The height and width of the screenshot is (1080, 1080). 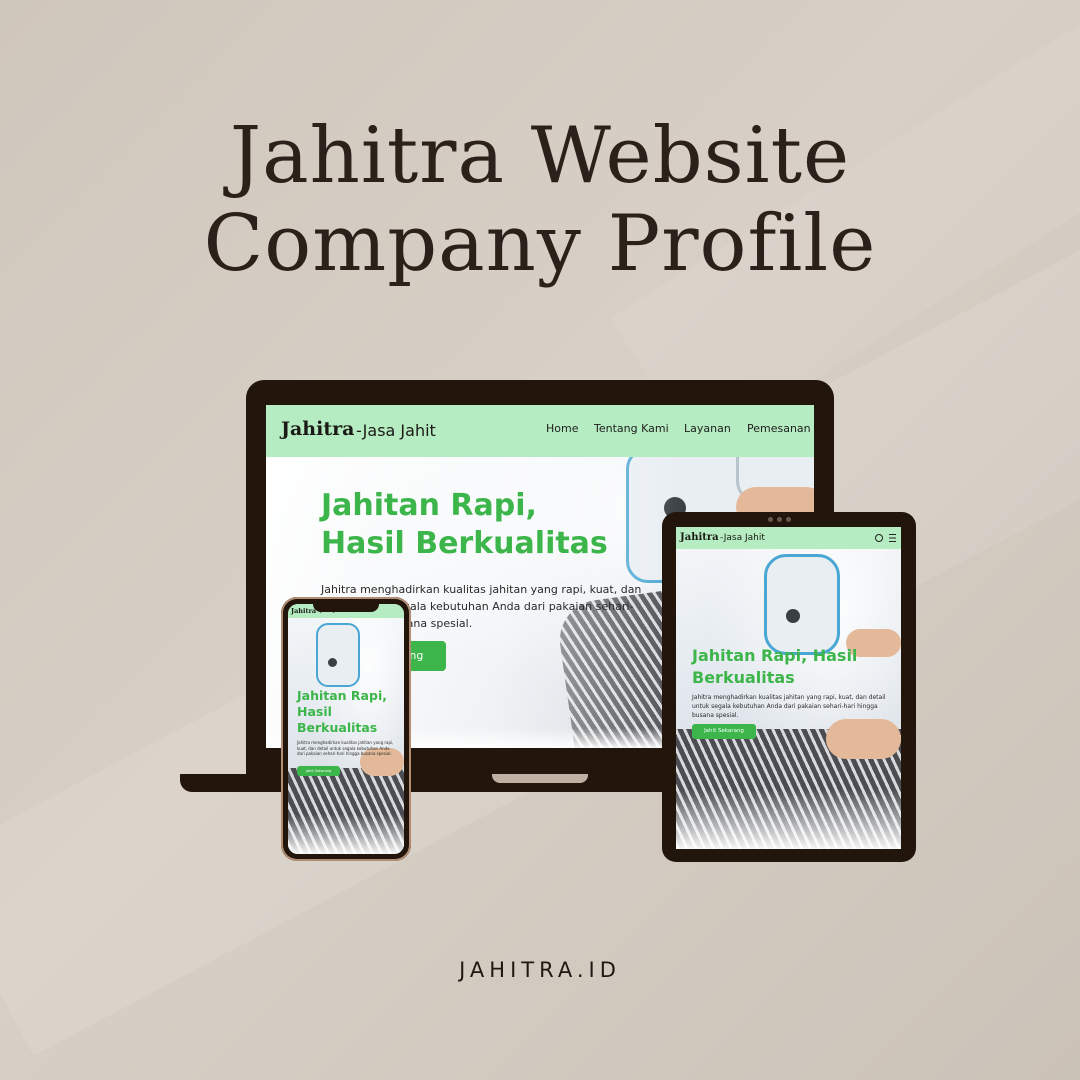 I want to click on hero-title-line-2: Berkualitas, so click(x=743, y=677).